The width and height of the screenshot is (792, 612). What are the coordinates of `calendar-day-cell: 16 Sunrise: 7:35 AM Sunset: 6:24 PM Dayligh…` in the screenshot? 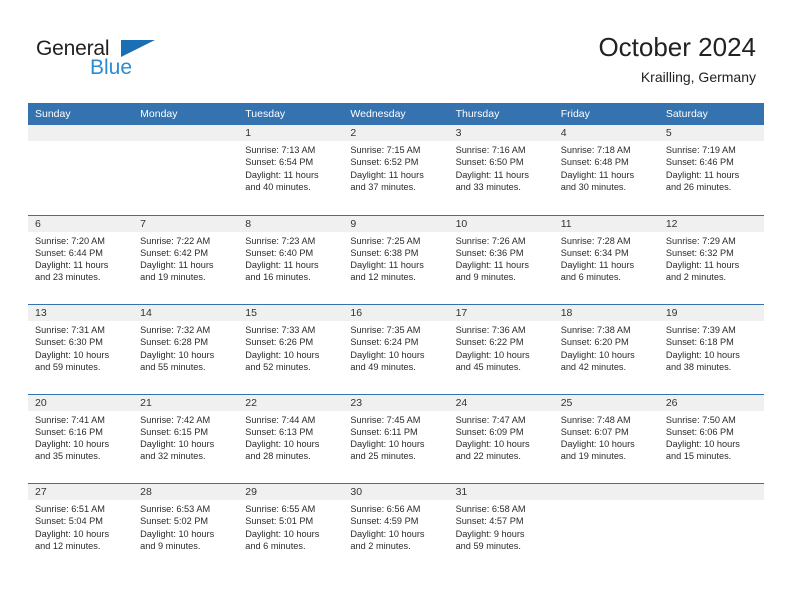 It's located at (396, 349).